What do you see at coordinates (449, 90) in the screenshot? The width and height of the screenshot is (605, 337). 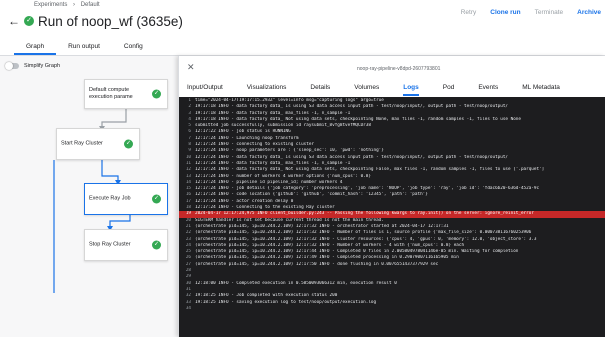 I see `tab-pod: Pod` at bounding box center [449, 90].